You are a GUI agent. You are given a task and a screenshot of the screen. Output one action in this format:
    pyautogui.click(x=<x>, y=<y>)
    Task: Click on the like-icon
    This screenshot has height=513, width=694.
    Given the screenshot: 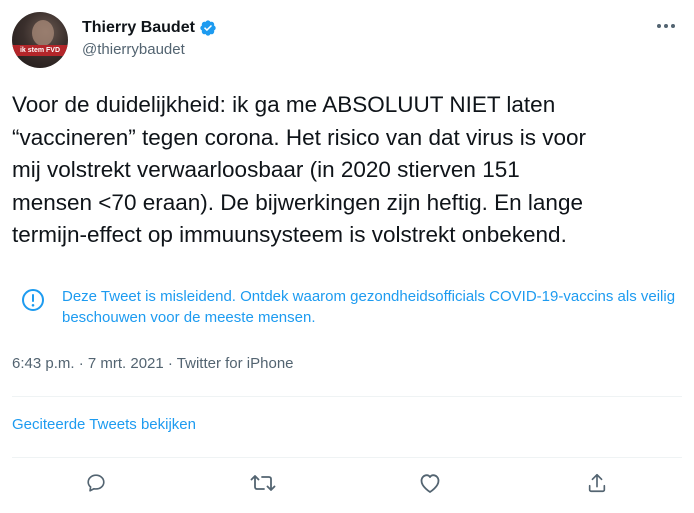 What is the action you would take?
    pyautogui.click(x=430, y=483)
    